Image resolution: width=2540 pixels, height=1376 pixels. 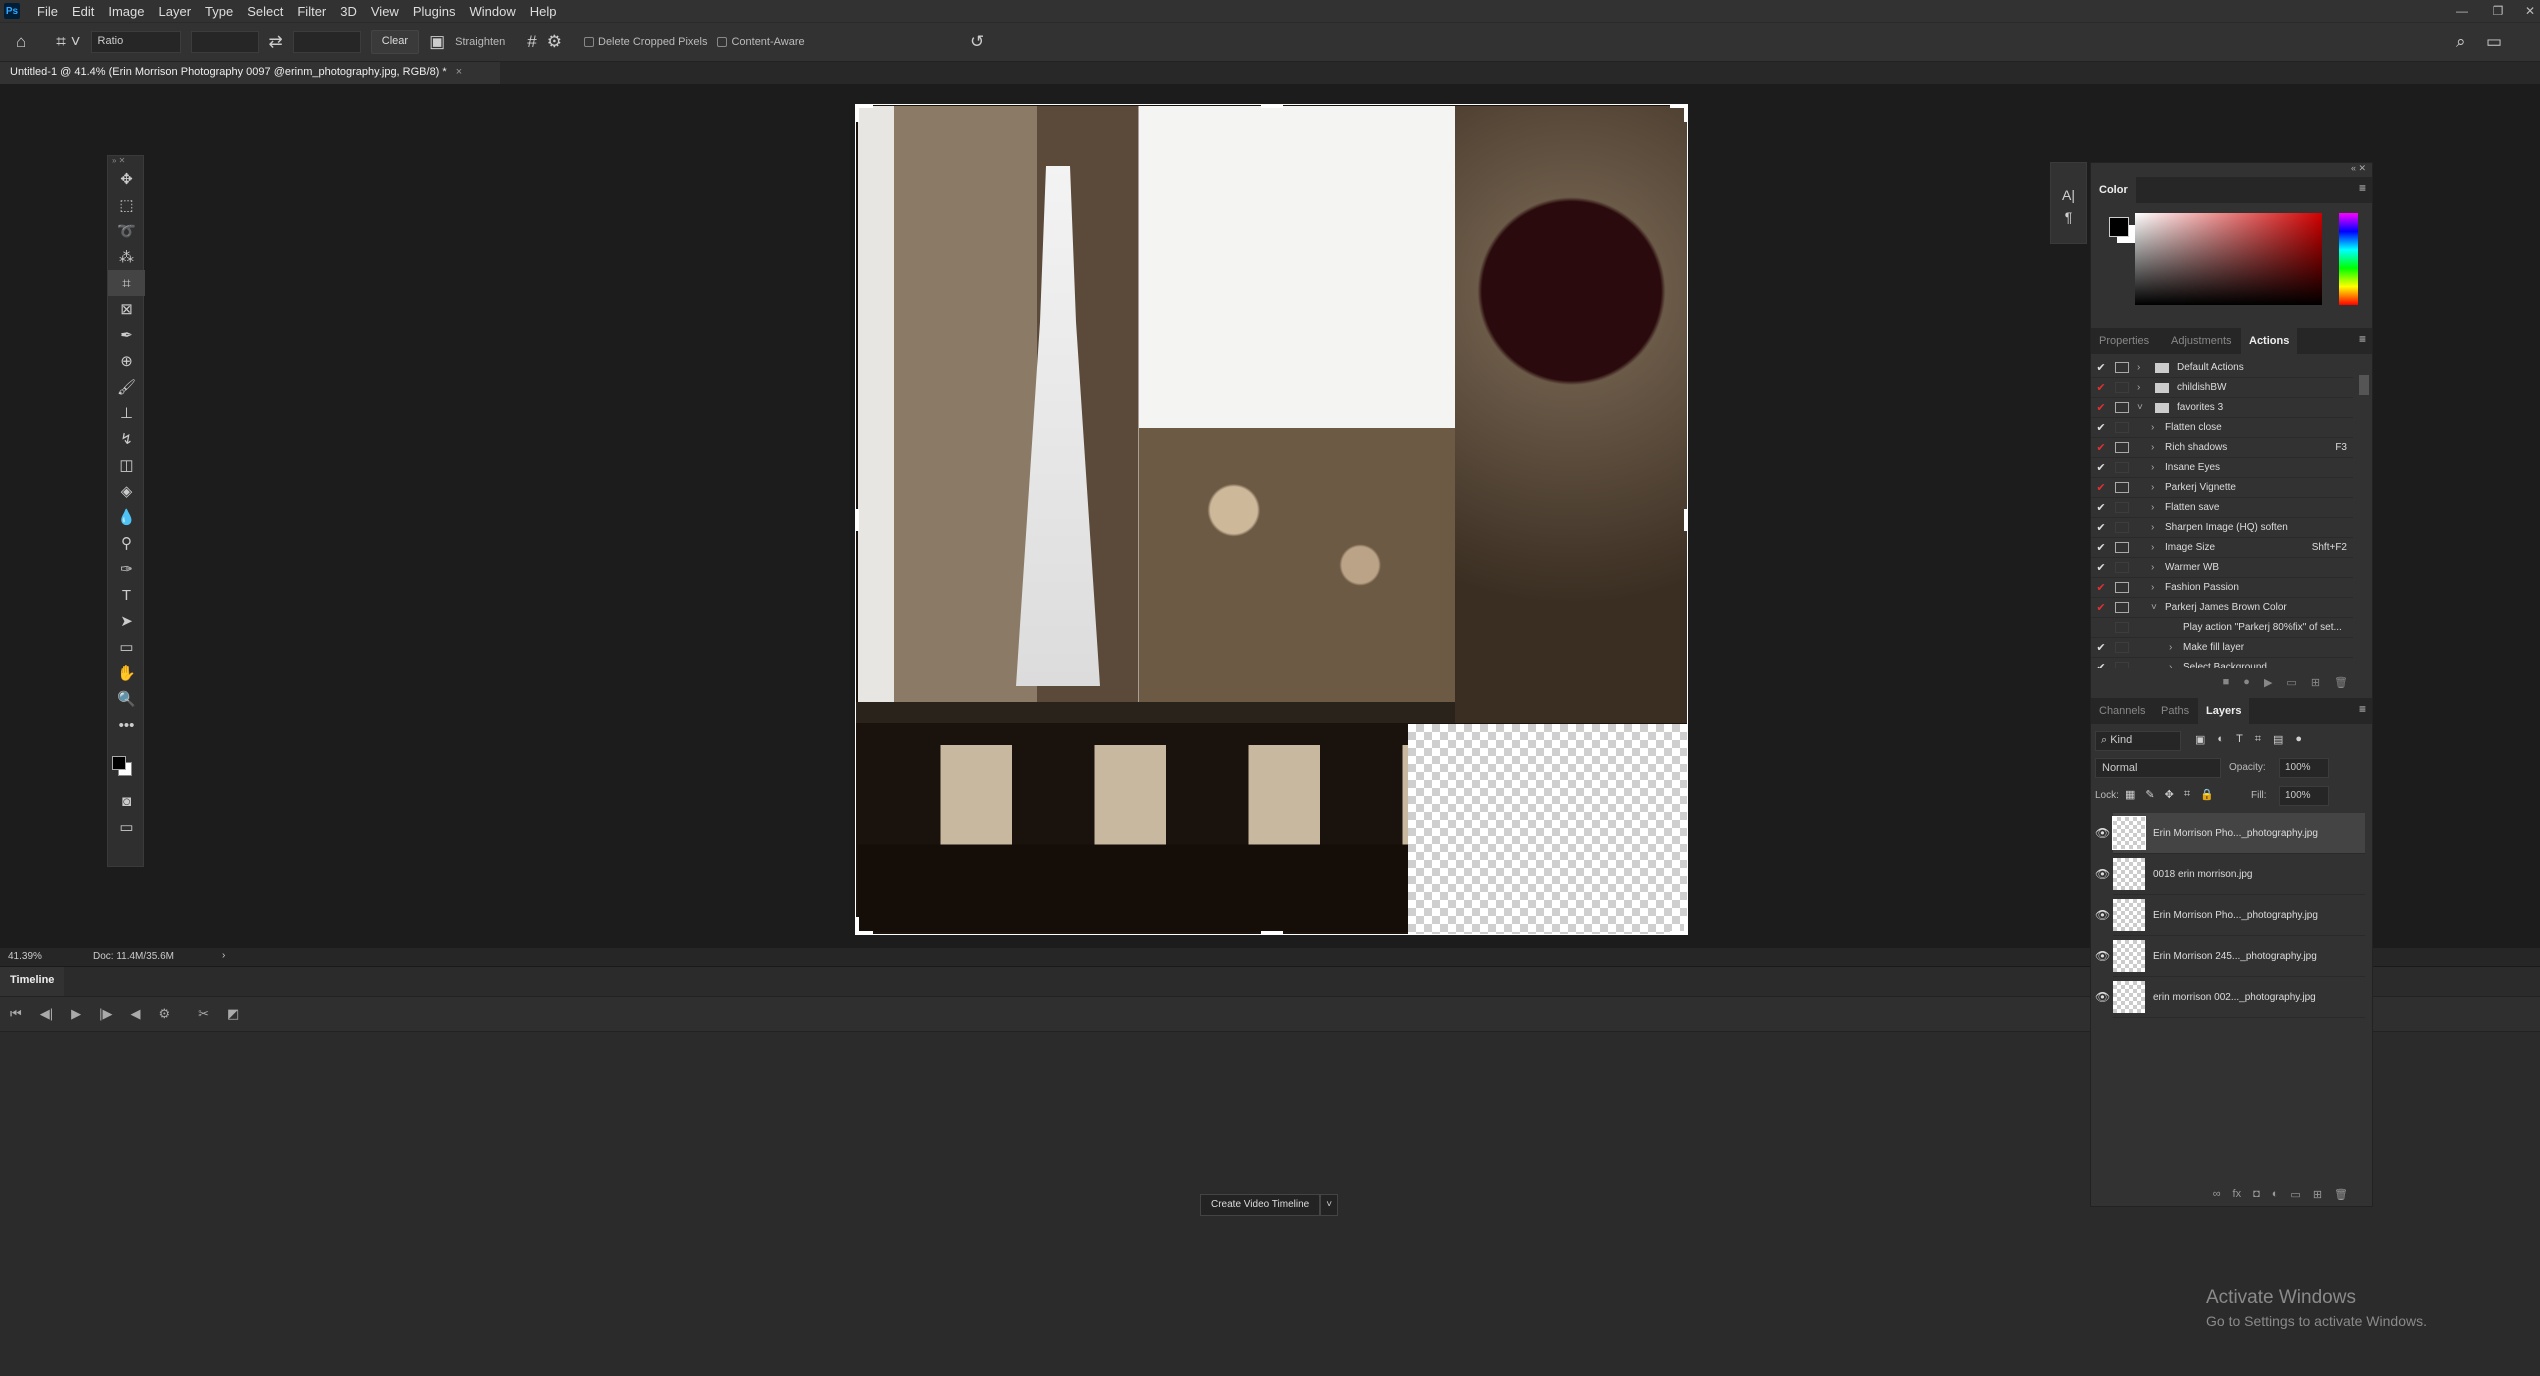 What do you see at coordinates (2362, 709) in the screenshot?
I see `panel-menu-icon: ≡` at bounding box center [2362, 709].